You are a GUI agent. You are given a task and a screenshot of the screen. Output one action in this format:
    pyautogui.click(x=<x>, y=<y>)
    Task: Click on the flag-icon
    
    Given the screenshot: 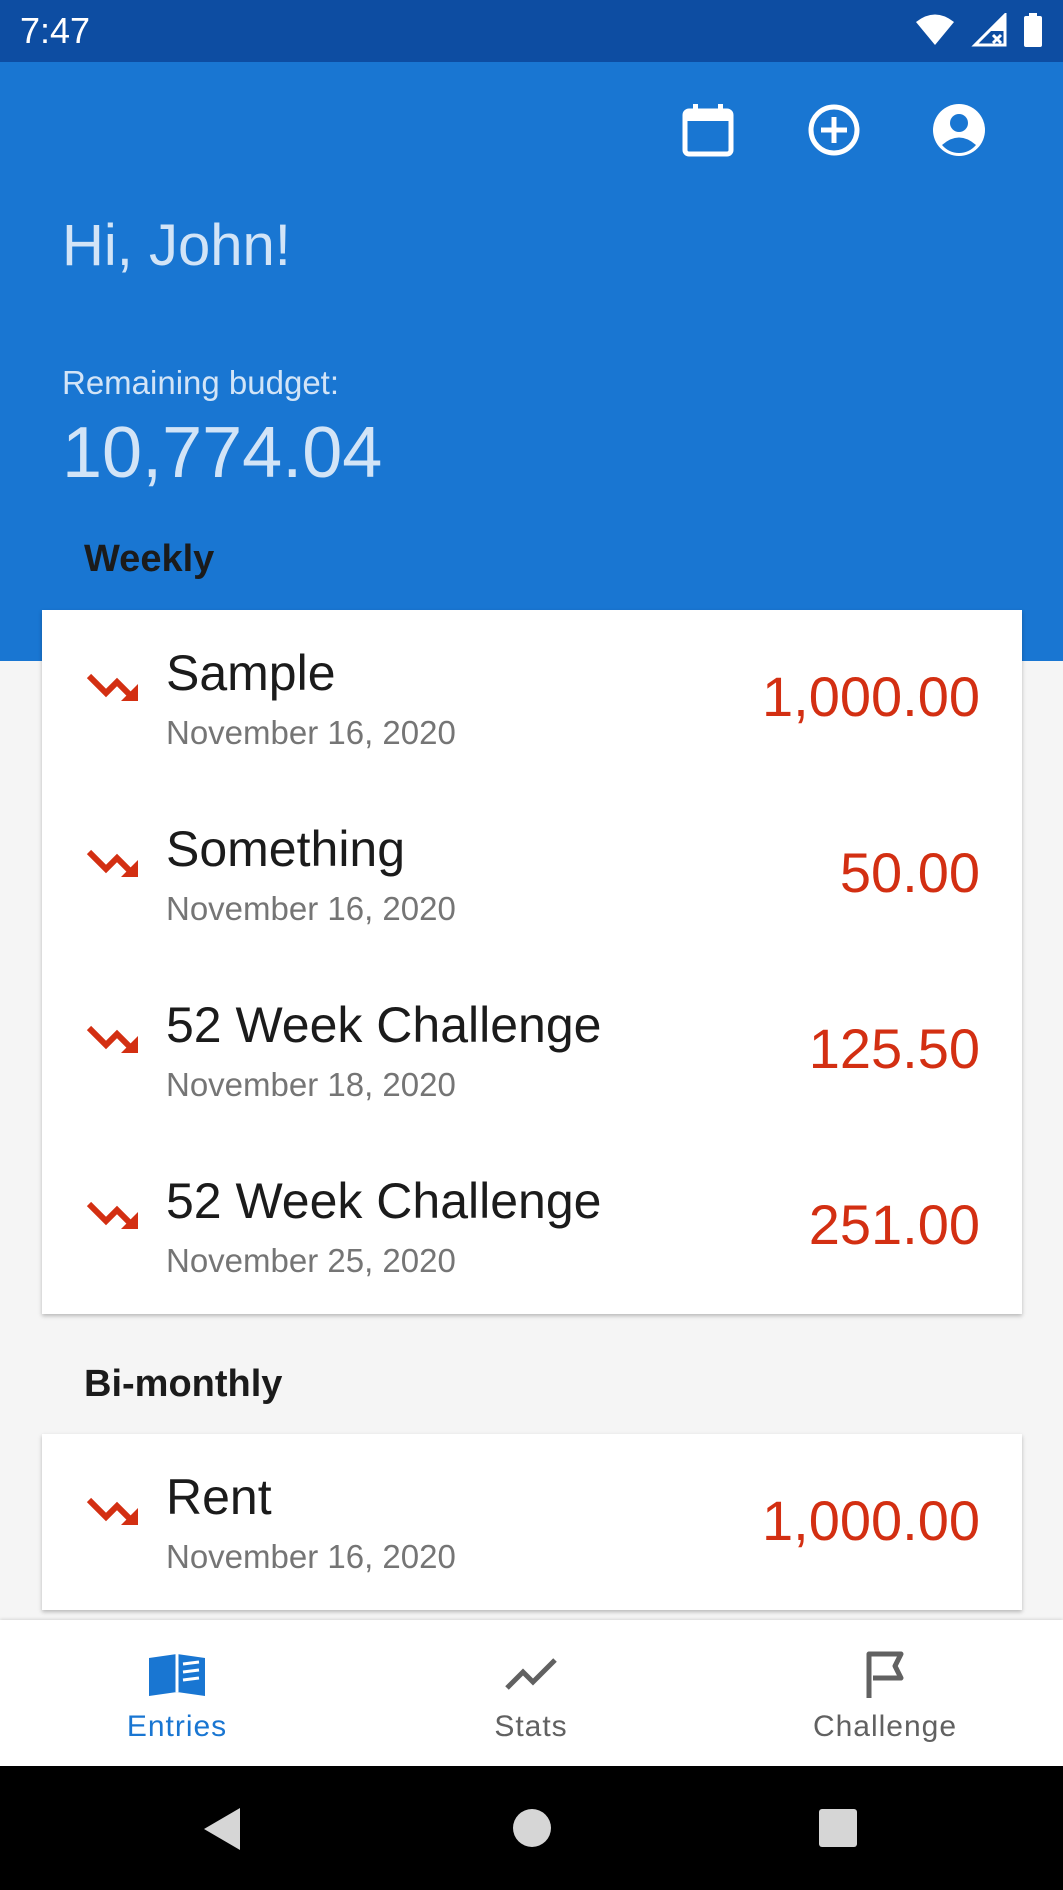 What is the action you would take?
    pyautogui.click(x=885, y=1674)
    